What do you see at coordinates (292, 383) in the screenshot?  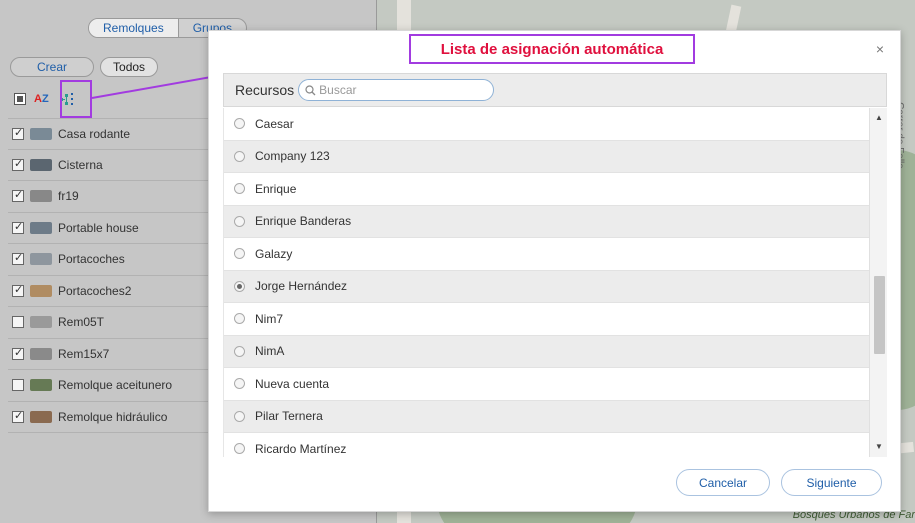 I see `resource-name: Nueva cuenta` at bounding box center [292, 383].